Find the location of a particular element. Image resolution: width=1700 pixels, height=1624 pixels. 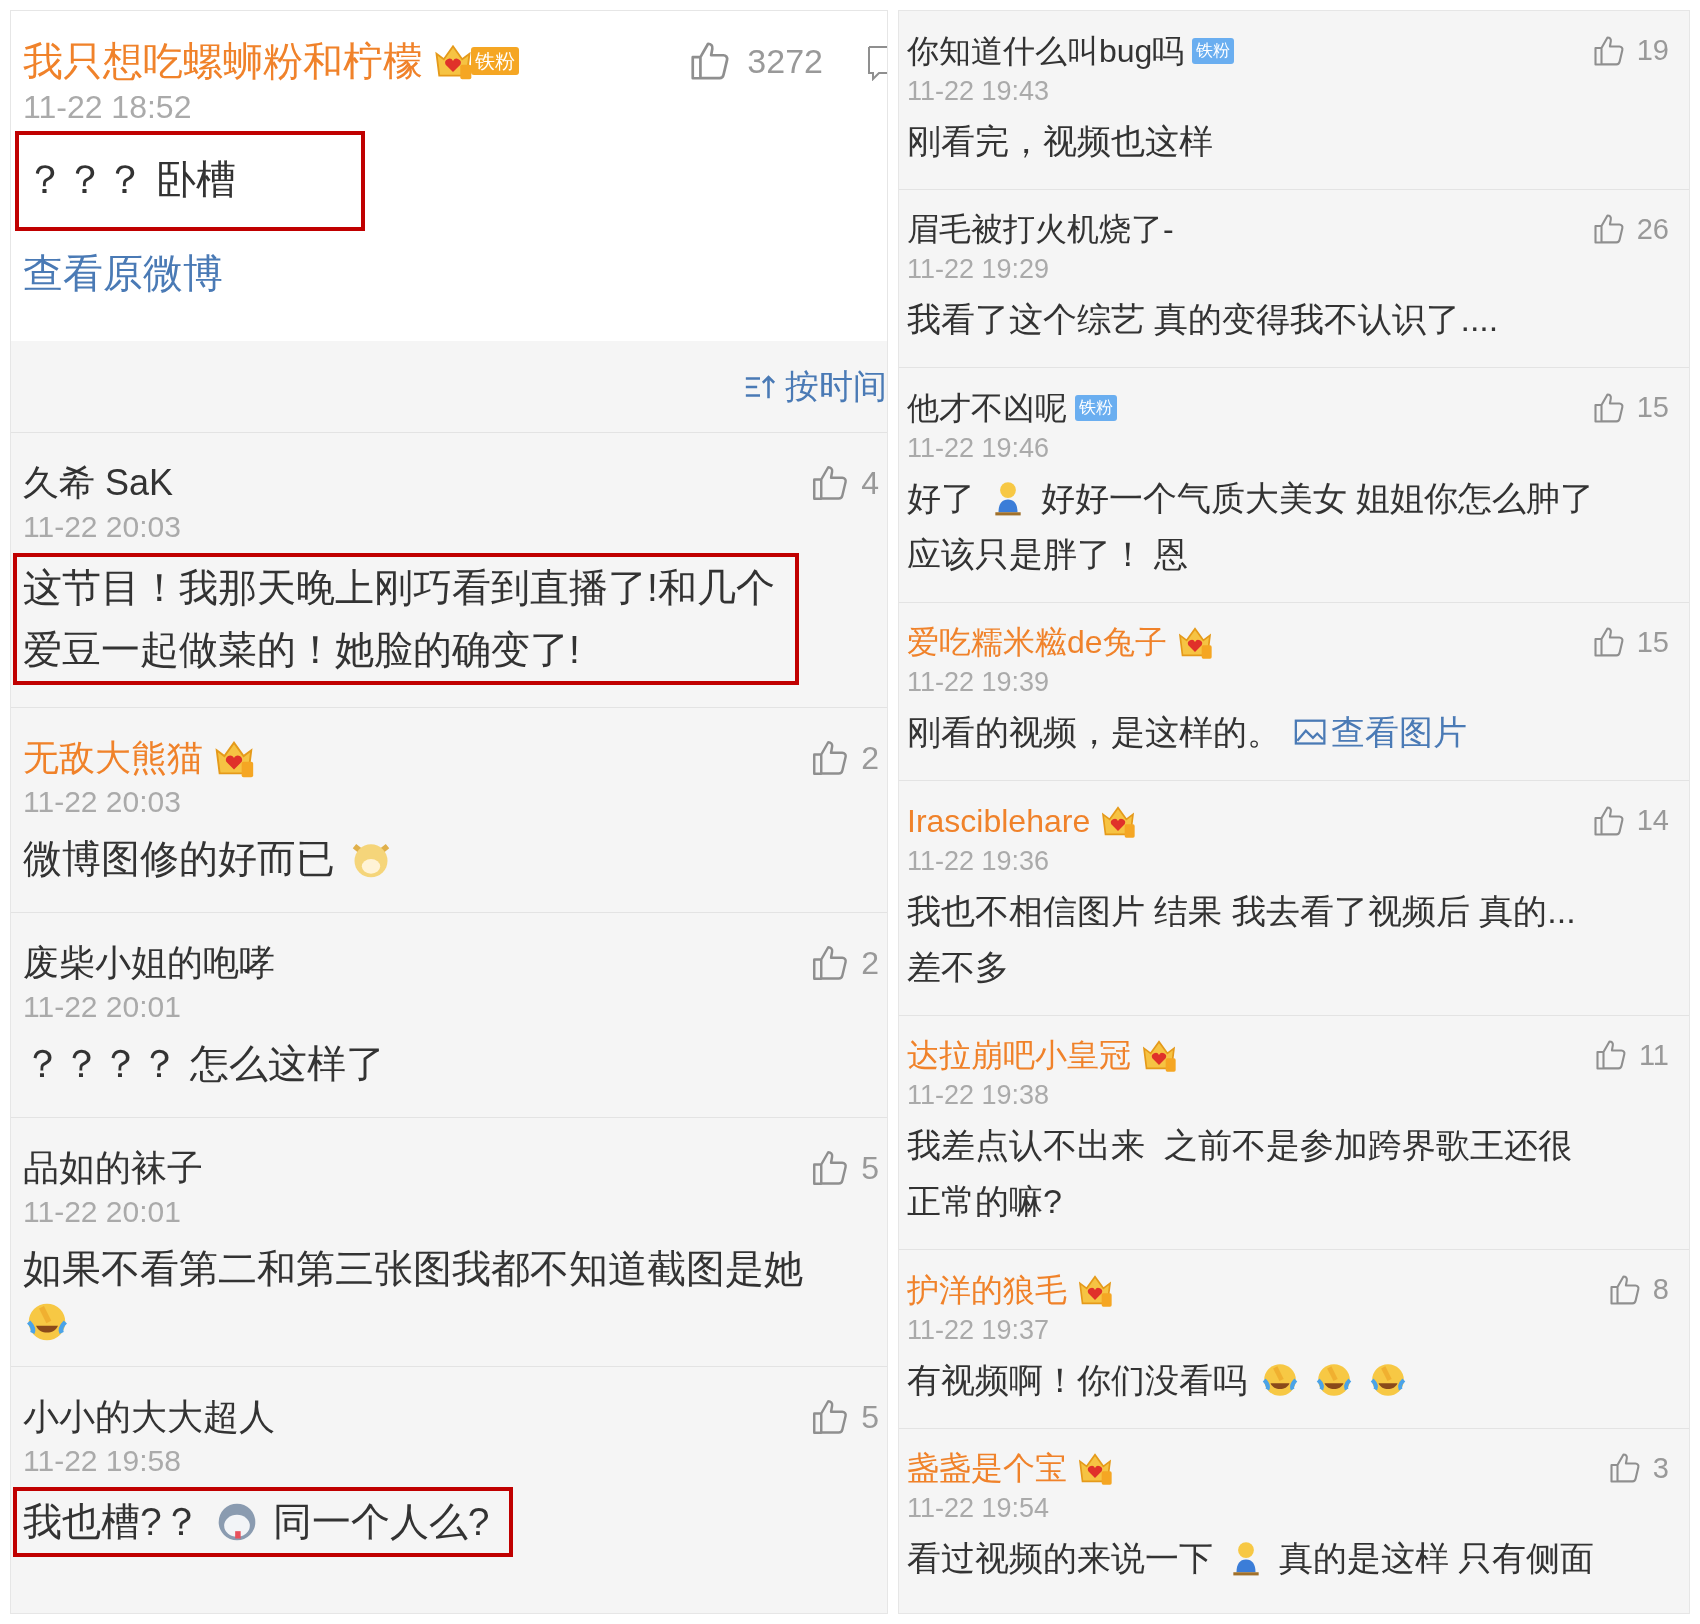

comment-text: 如果不看第二和第三张图我都不知道截图是她 is located at coordinates (413, 1269).